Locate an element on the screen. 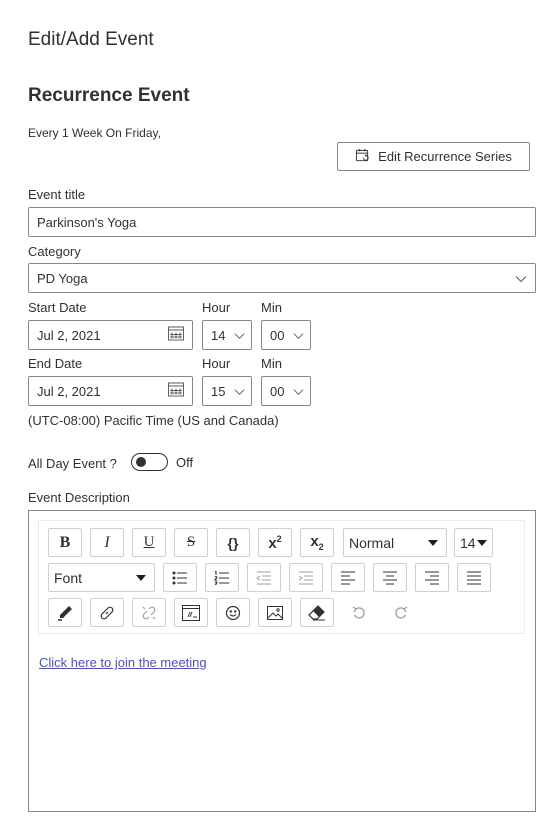 This screenshot has height=817, width=555. all-day-label: All Day Event ? is located at coordinates (72, 463).